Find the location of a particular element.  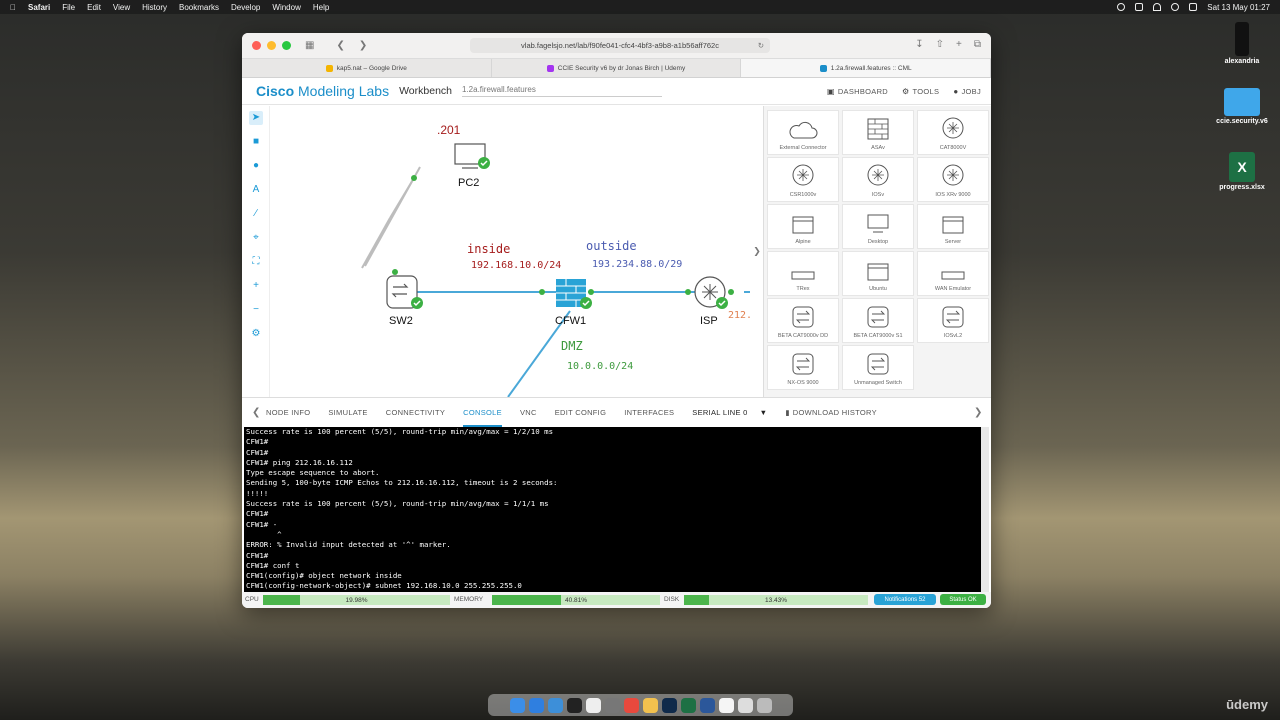

palette-item-server: Server is located at coordinates (953, 226).